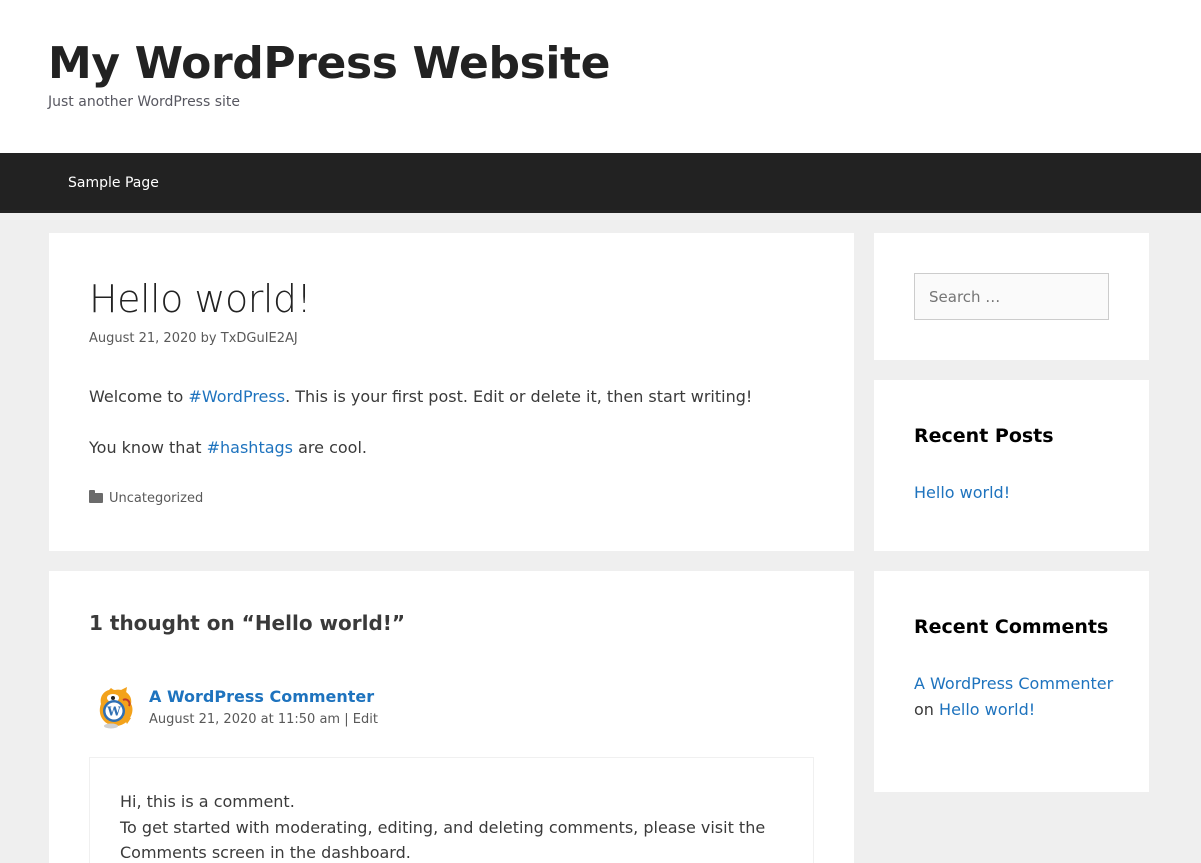  What do you see at coordinates (329, 64) in the screenshot?
I see `site-title: My WordPress Website` at bounding box center [329, 64].